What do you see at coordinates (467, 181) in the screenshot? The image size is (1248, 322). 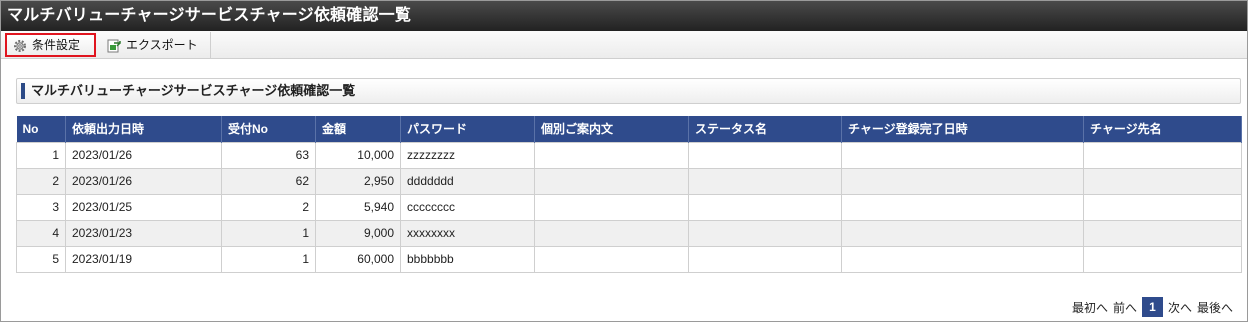 I see `cell-password: ddddddd` at bounding box center [467, 181].